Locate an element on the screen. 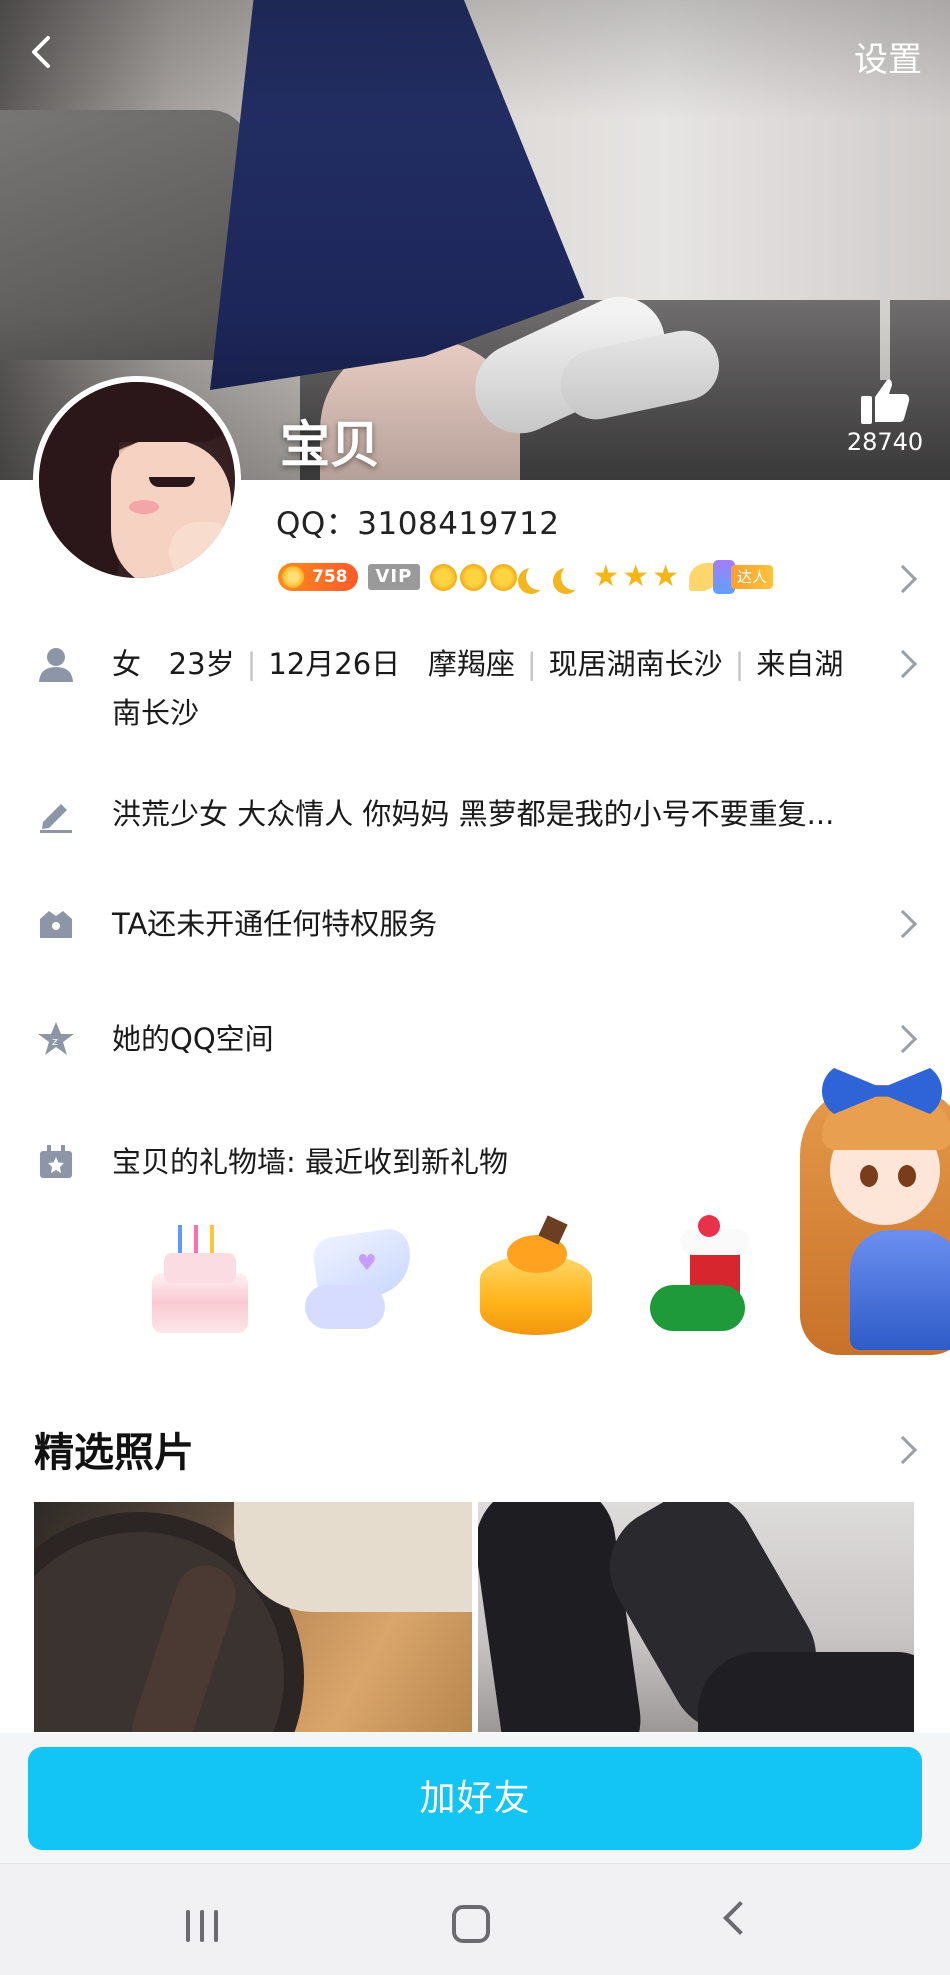  gift-birthday-cake is located at coordinates (200, 1280).